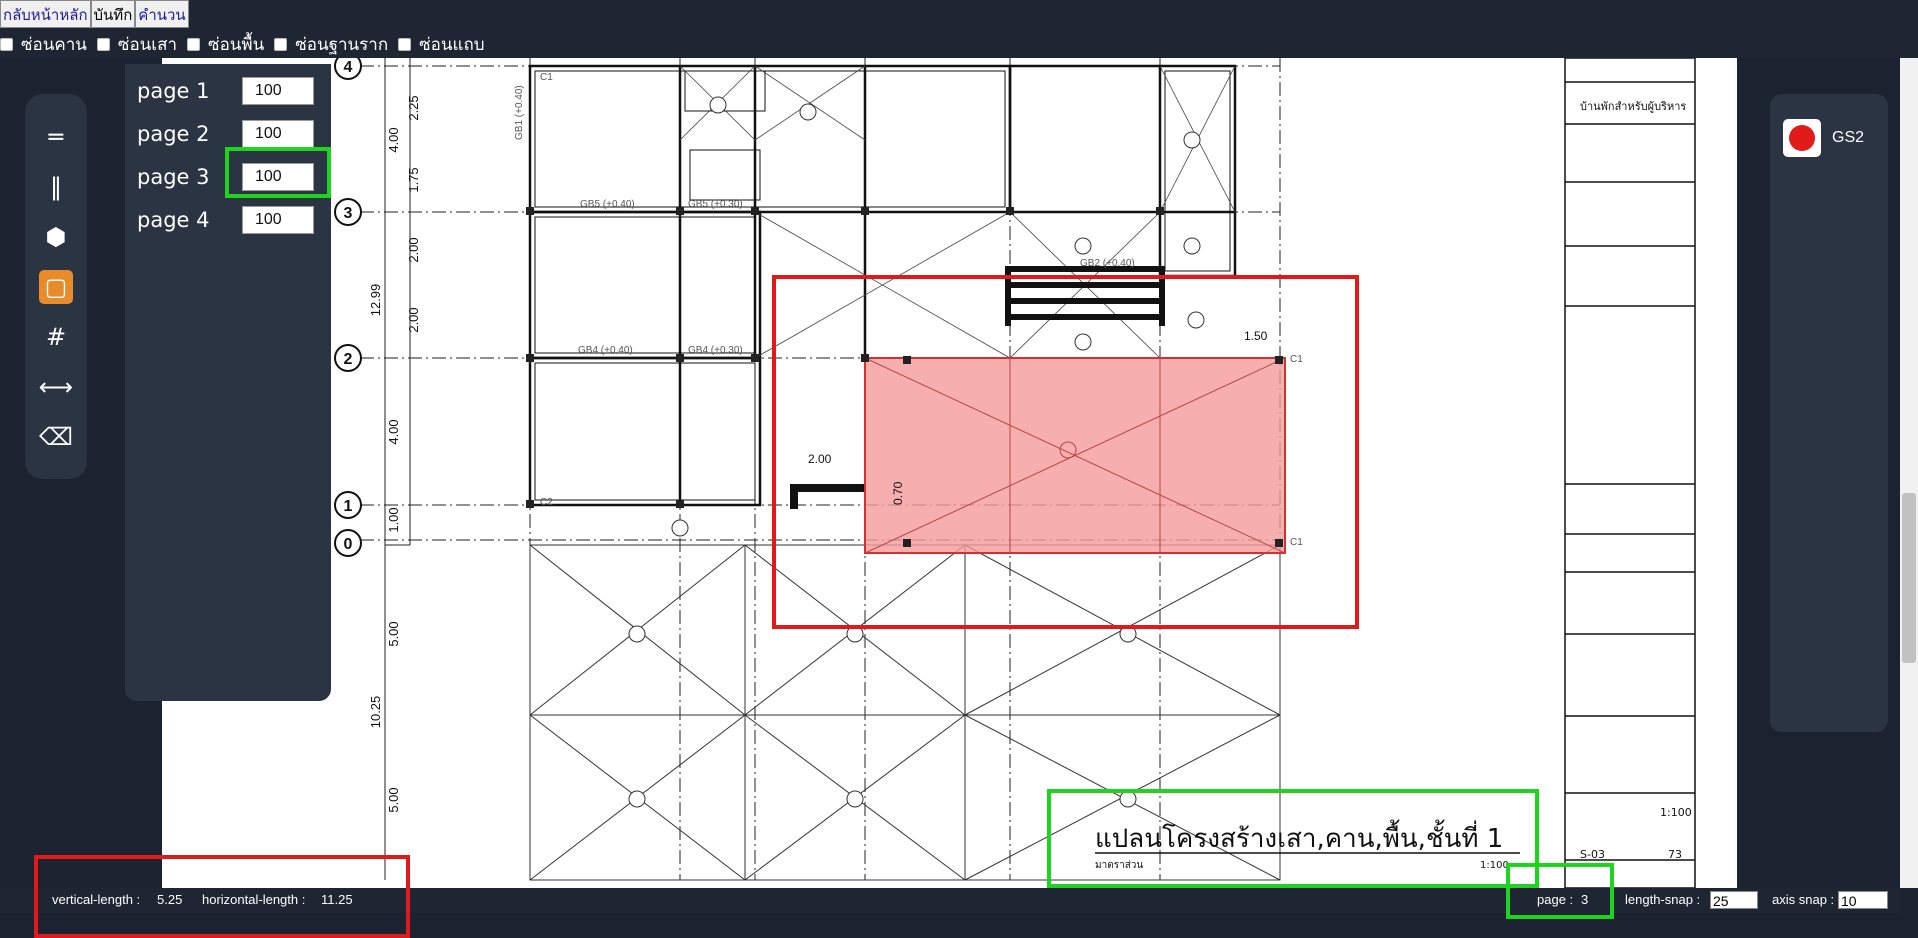 This screenshot has width=1918, height=938. I want to click on page-row: page 1 100, so click(225, 91).